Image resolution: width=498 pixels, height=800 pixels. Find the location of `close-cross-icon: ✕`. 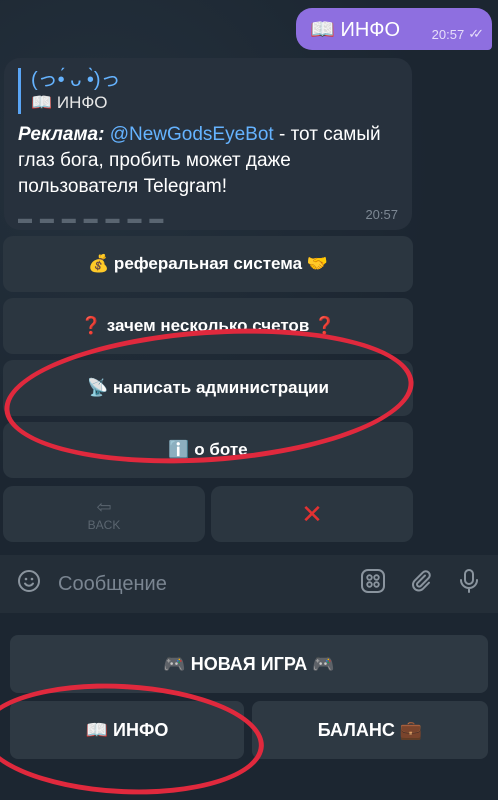

close-cross-icon: ✕ is located at coordinates (312, 513).